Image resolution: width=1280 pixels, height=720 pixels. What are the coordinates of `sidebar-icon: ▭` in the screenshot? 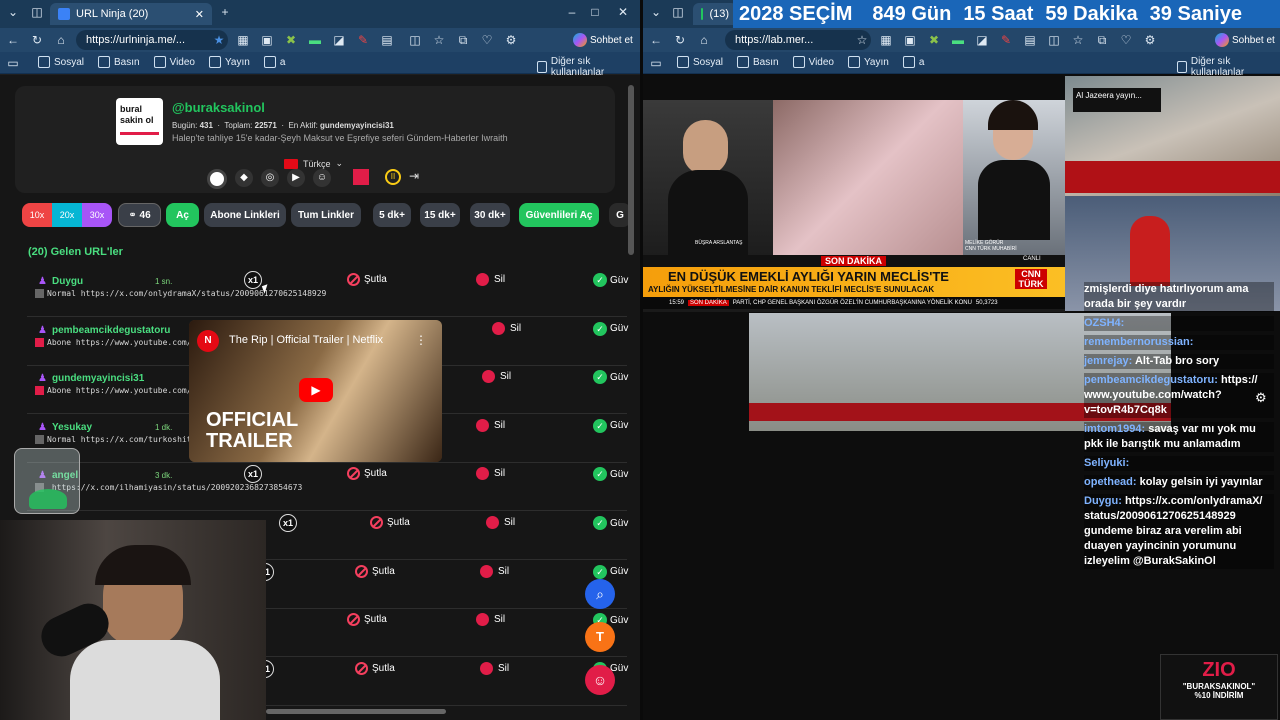 It's located at (656, 63).